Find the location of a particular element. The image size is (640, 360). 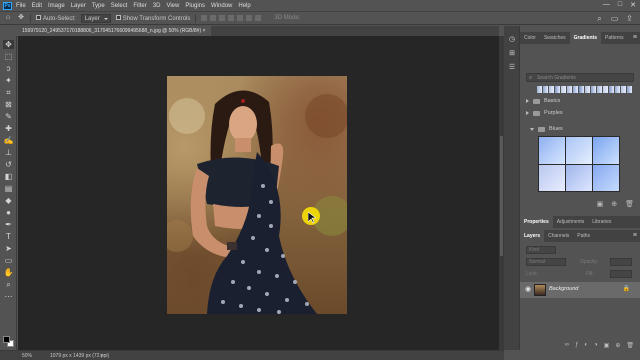

minimize-button: — is located at coordinates (606, 5).